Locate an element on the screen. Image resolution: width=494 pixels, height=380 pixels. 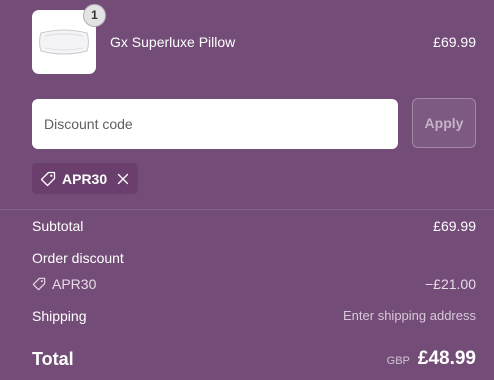
applied-discount-tag: APR30 is located at coordinates (85, 178).